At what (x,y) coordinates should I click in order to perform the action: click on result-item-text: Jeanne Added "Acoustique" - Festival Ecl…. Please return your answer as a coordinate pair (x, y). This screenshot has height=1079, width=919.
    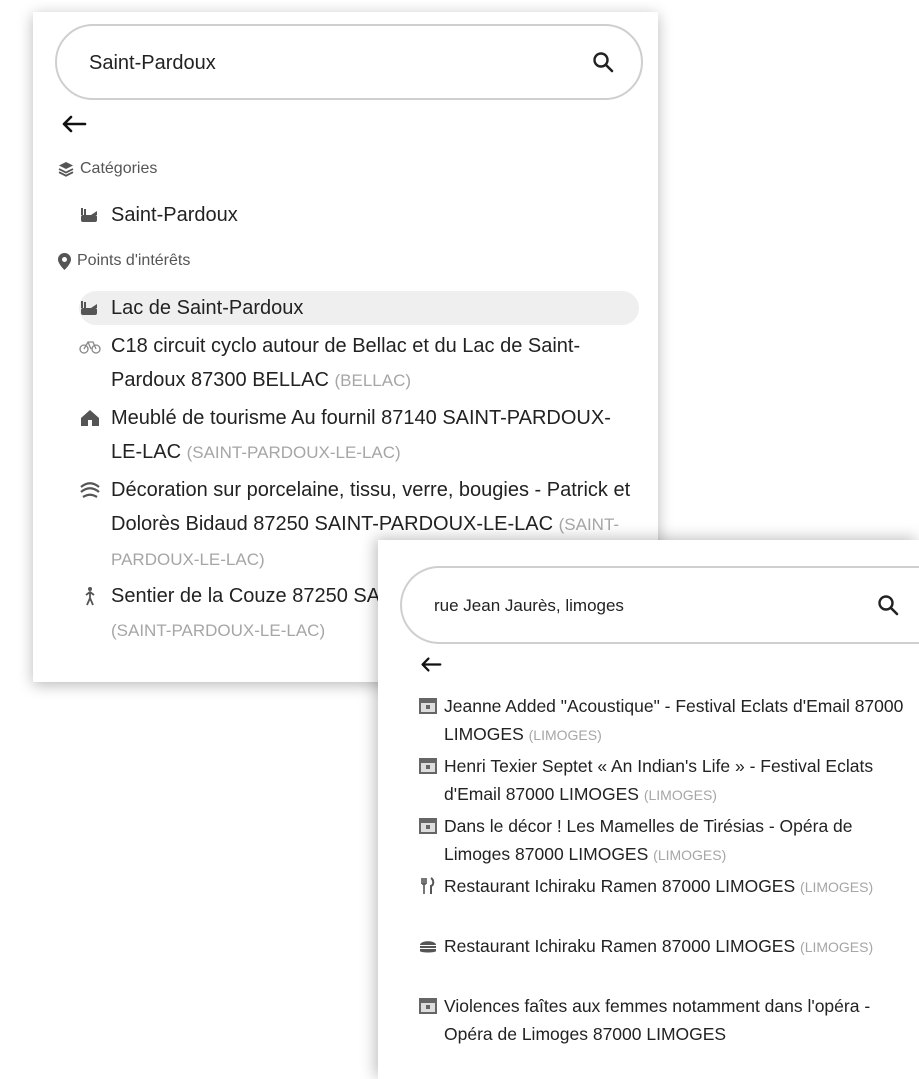
    Looking at the image, I should click on (674, 720).